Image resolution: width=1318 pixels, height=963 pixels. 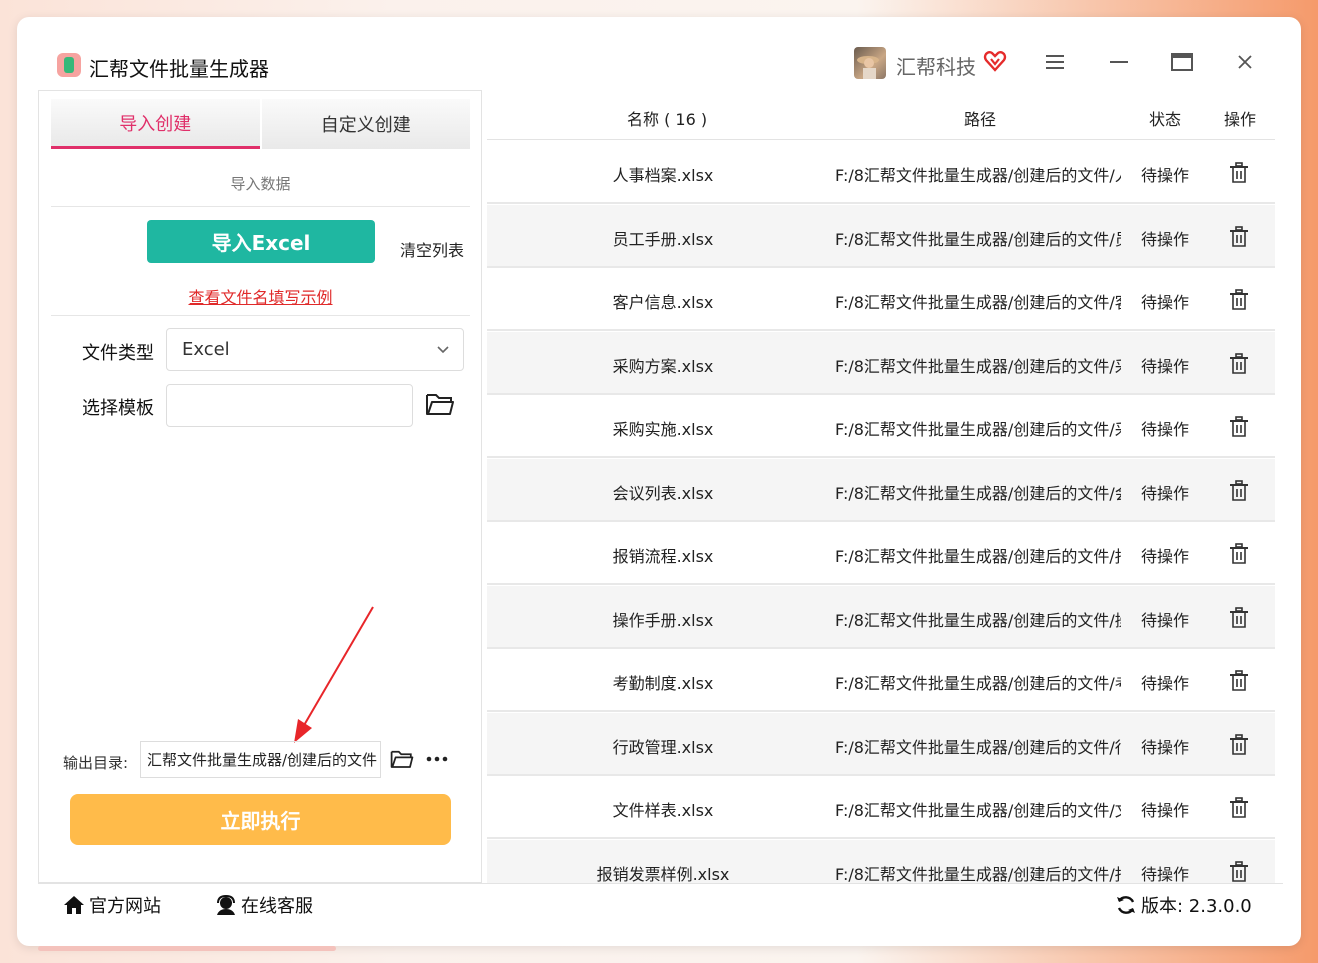 What do you see at coordinates (1196, 906) in the screenshot?
I see `version-label: 版本: 2.3.0.0` at bounding box center [1196, 906].